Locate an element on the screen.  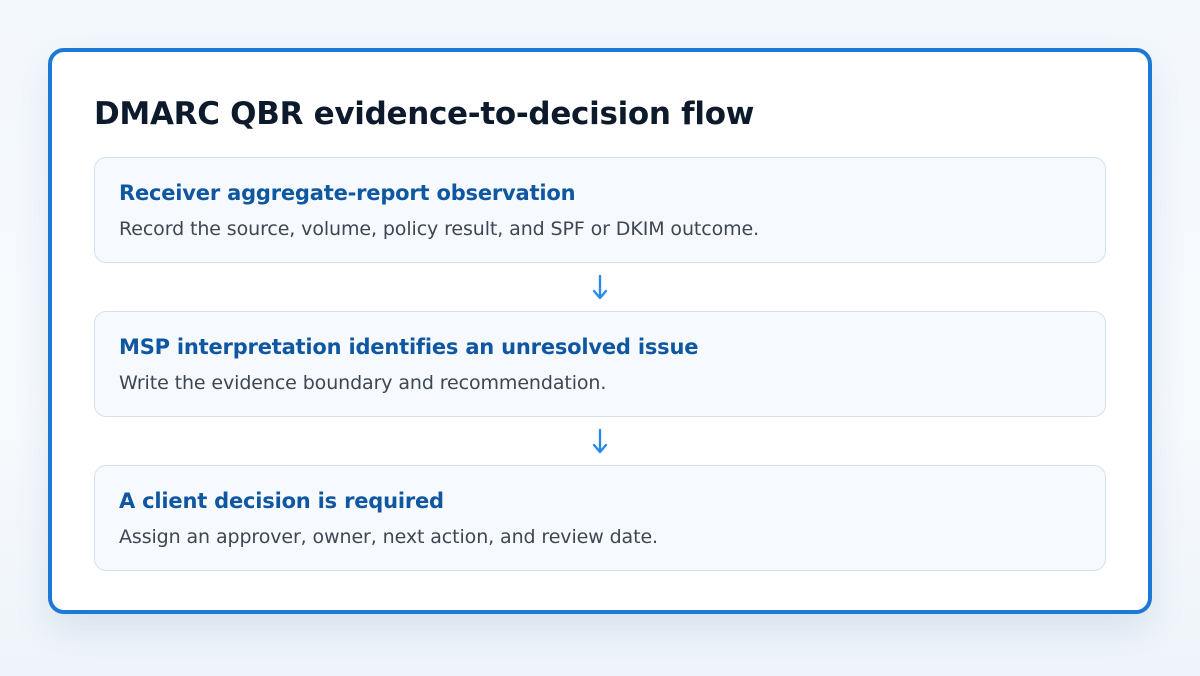
diagram-title: DMARC QBR evidence-to-decision flow is located at coordinates (424, 114).